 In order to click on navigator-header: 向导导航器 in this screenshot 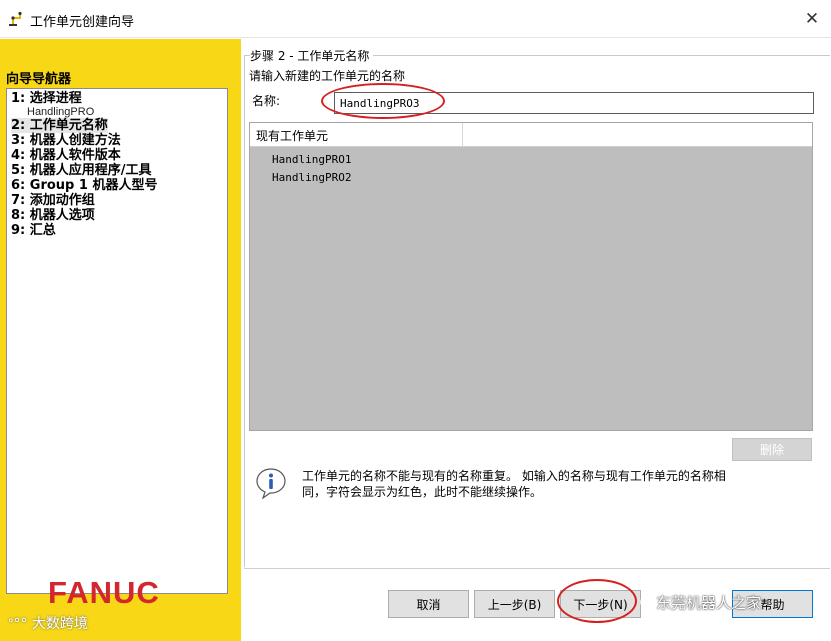, I will do `click(39, 79)`.